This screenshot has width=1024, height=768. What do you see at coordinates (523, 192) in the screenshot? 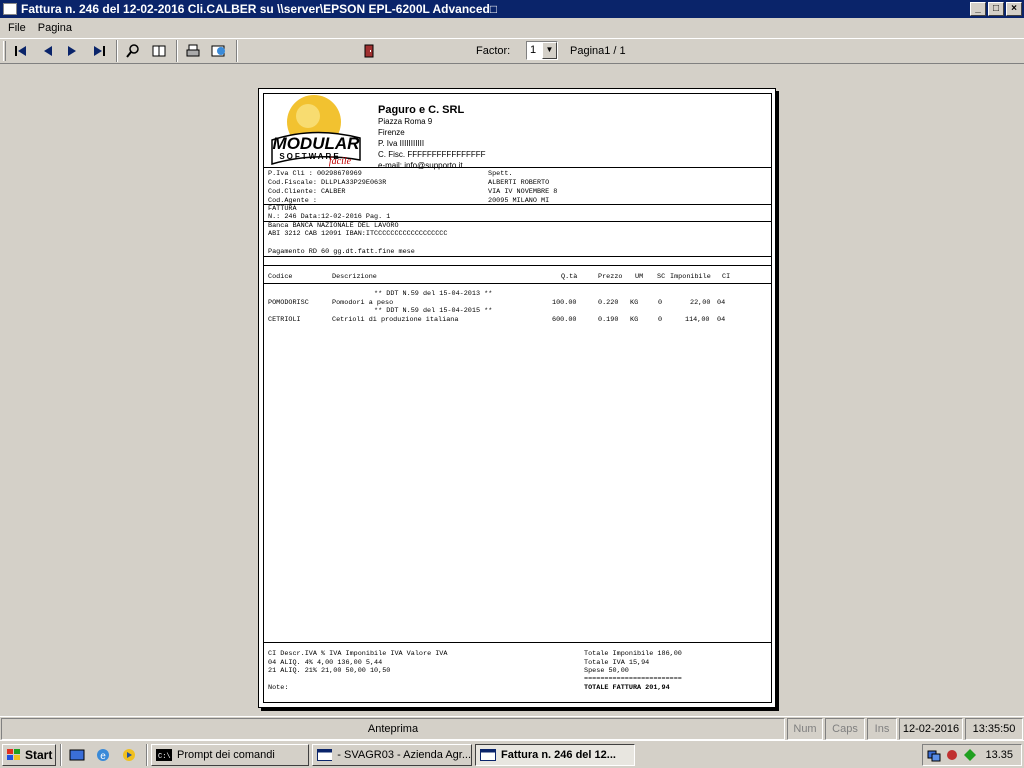
I see `recipient-street: VIA IV NOVEMBRE 8` at bounding box center [523, 192].